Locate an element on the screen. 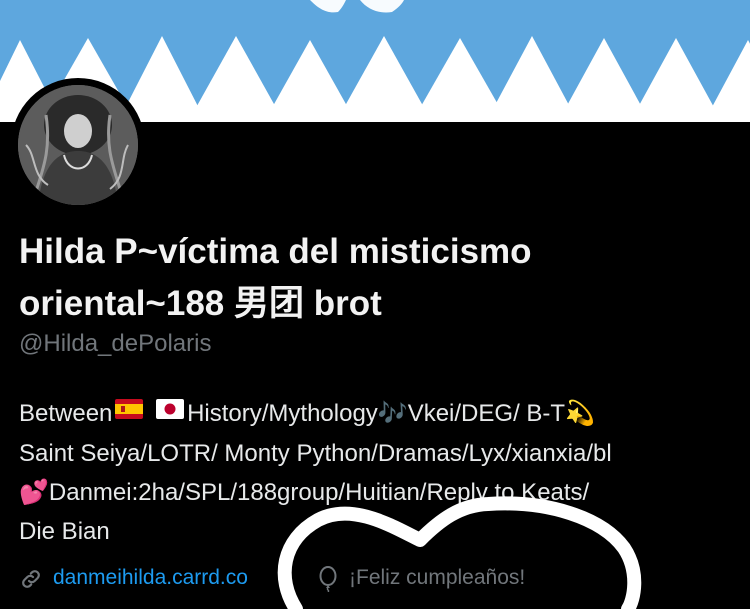  user-handle: @Hilda_dePolaris is located at coordinates (115, 343).